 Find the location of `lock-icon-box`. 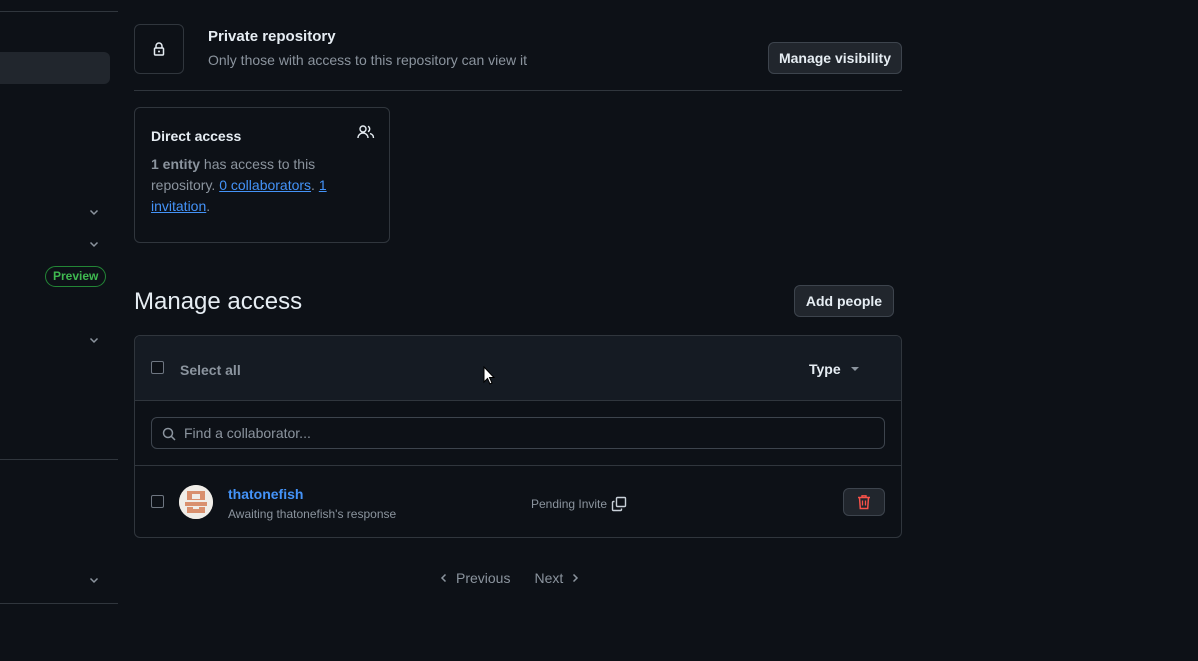

lock-icon-box is located at coordinates (159, 49).